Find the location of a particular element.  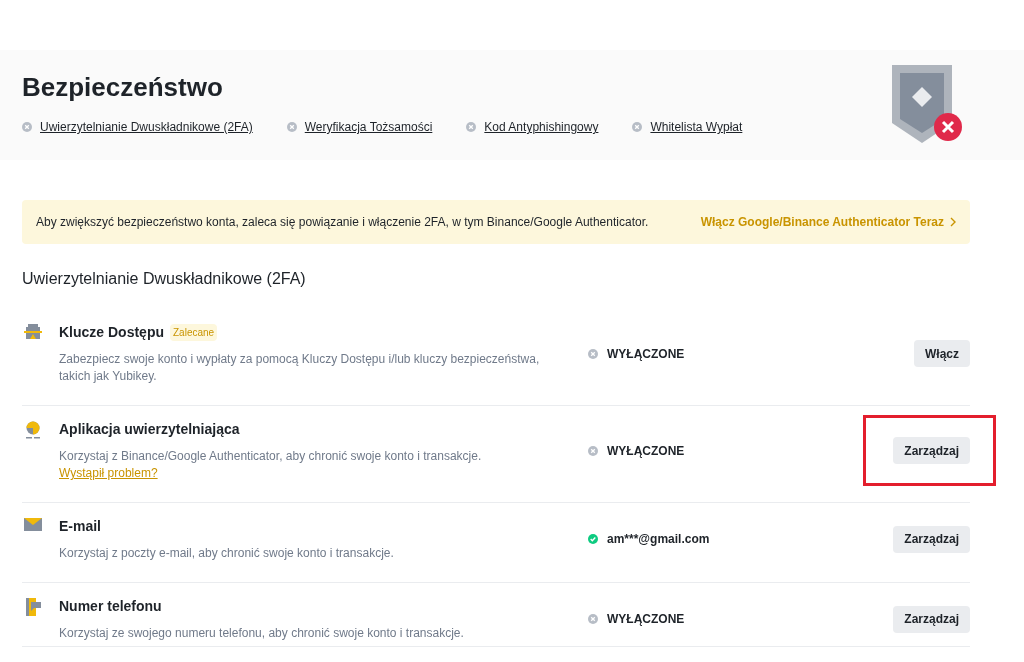

notice-text: Aby zwiększyć bezpieczeństwo konta, zaleca się powiązanie i włączenie 2FA, w tym Binance/Google Authenticator. is located at coordinates (342, 222).